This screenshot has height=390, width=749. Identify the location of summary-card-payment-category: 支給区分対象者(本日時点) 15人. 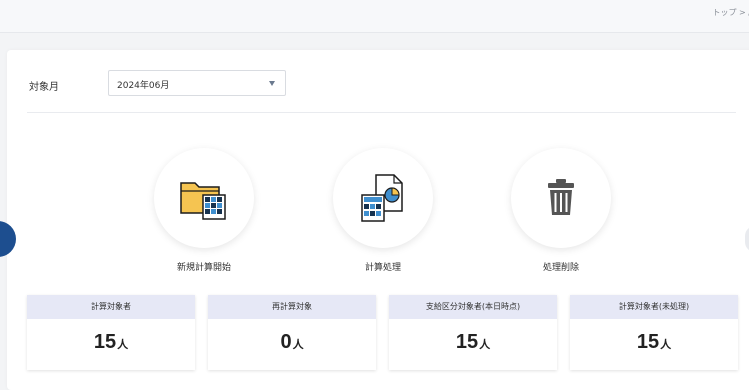
(473, 332).